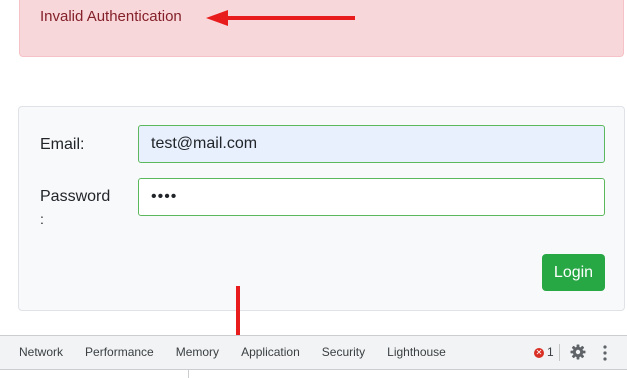 The height and width of the screenshot is (378, 627). What do you see at coordinates (559, 352) in the screenshot?
I see `toolbar-divider` at bounding box center [559, 352].